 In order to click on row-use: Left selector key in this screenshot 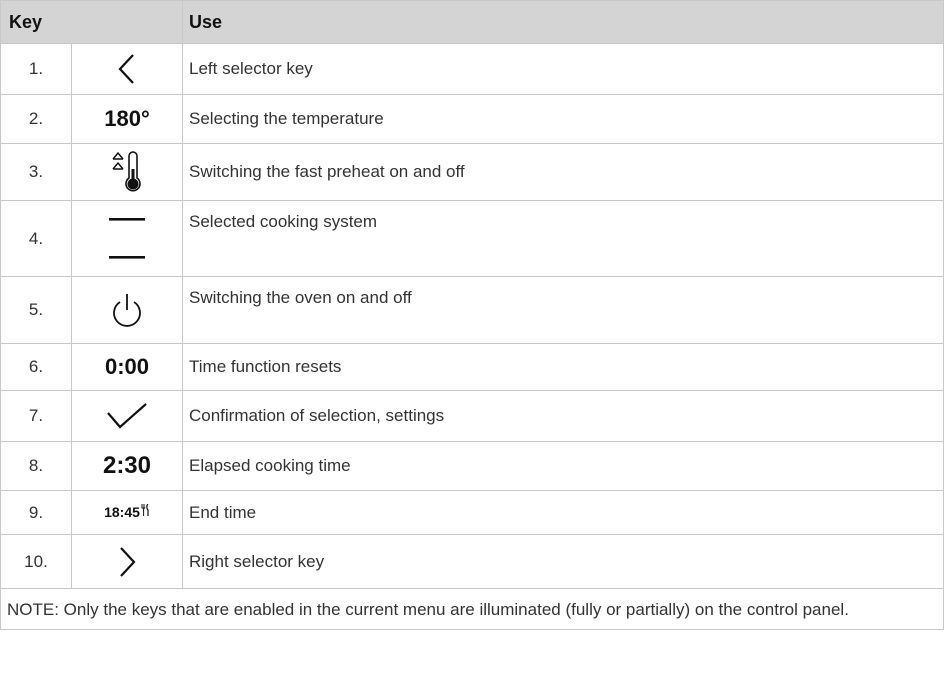, I will do `click(563, 69)`.